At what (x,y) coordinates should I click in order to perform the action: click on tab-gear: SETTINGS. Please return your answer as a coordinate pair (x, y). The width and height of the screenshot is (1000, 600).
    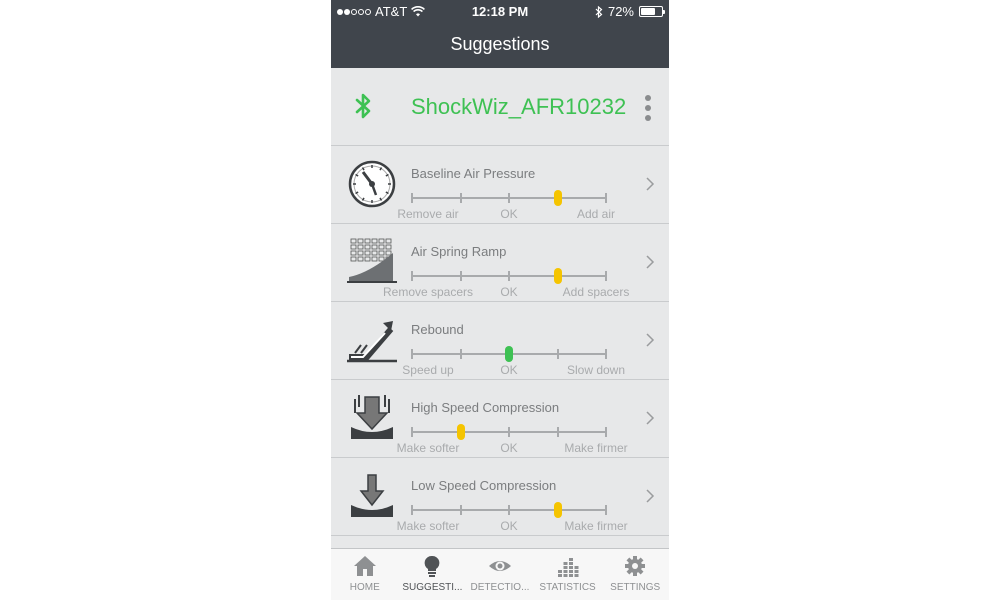
    Looking at the image, I should click on (635, 574).